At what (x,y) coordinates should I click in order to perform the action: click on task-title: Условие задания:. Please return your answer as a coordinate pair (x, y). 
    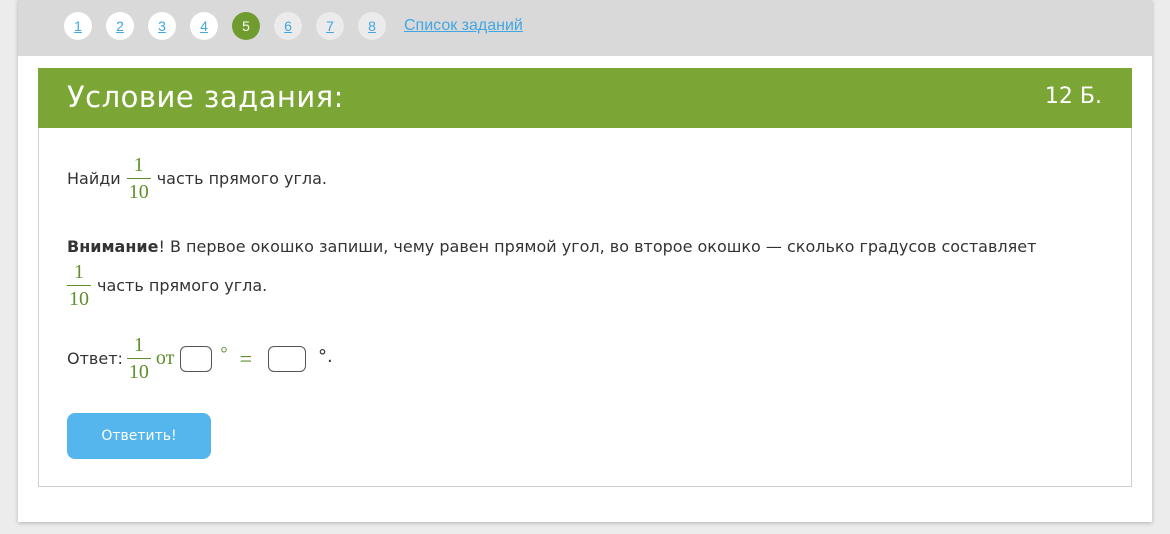
    Looking at the image, I should click on (205, 97).